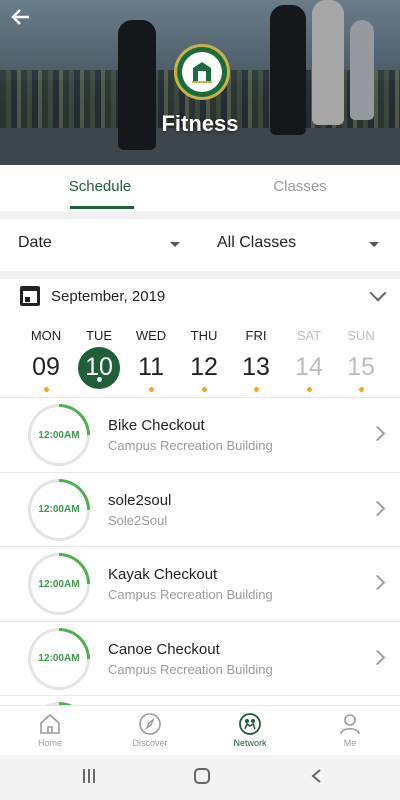  I want to click on back-system-button, so click(317, 778).